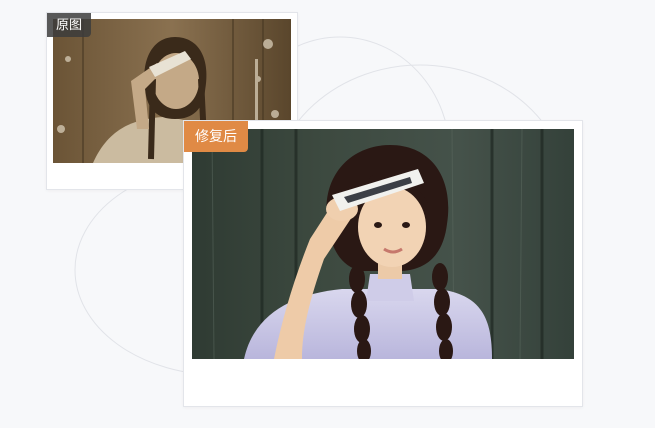 This screenshot has height=428, width=655. Describe the element at coordinates (216, 136) in the screenshot. I see `restored-label: 修复后` at that location.